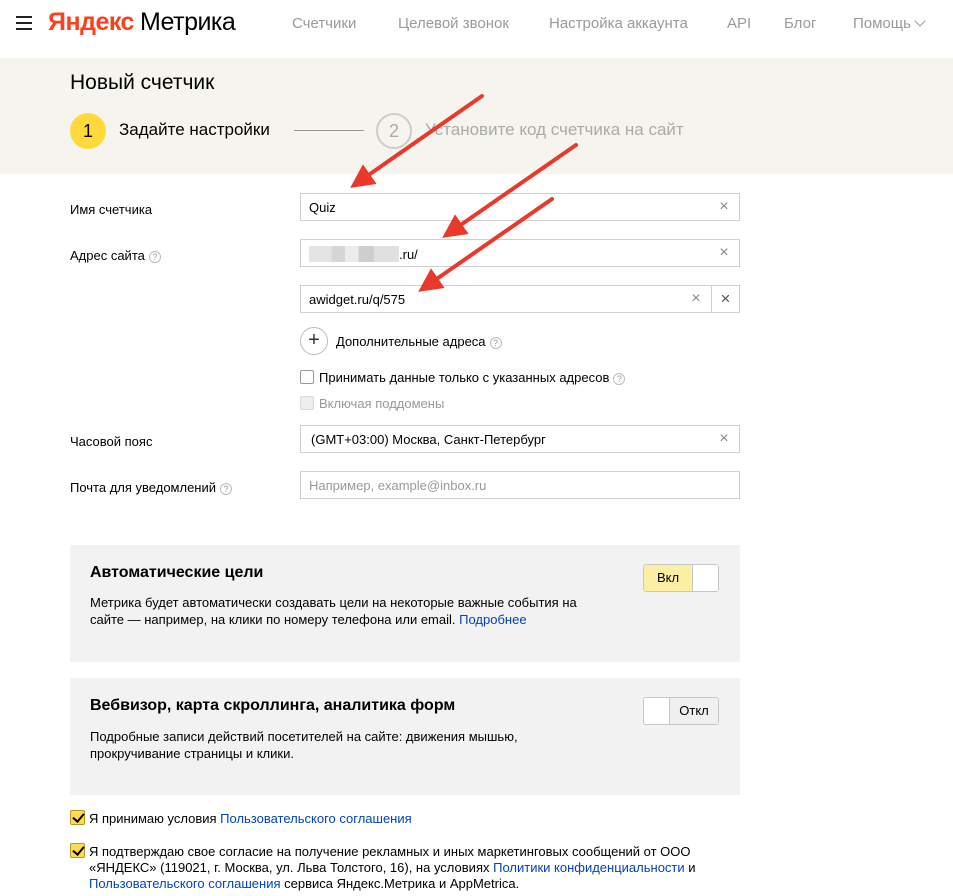 The image size is (953, 896). What do you see at coordinates (618, 23) in the screenshot?
I see `nav-account-settings: Настройка аккаунта` at bounding box center [618, 23].